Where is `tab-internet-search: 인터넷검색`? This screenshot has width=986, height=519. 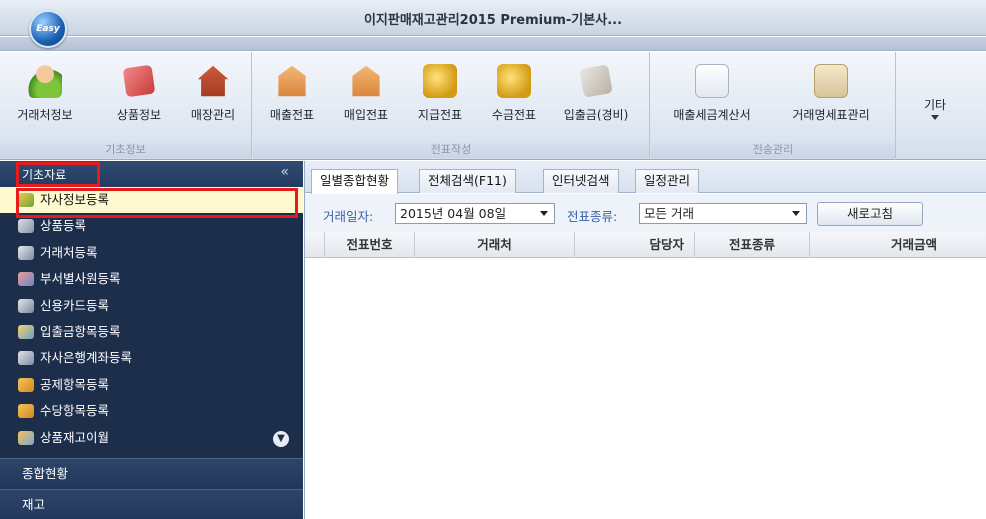
tab-internet-search: 인터넷검색 is located at coordinates (581, 181).